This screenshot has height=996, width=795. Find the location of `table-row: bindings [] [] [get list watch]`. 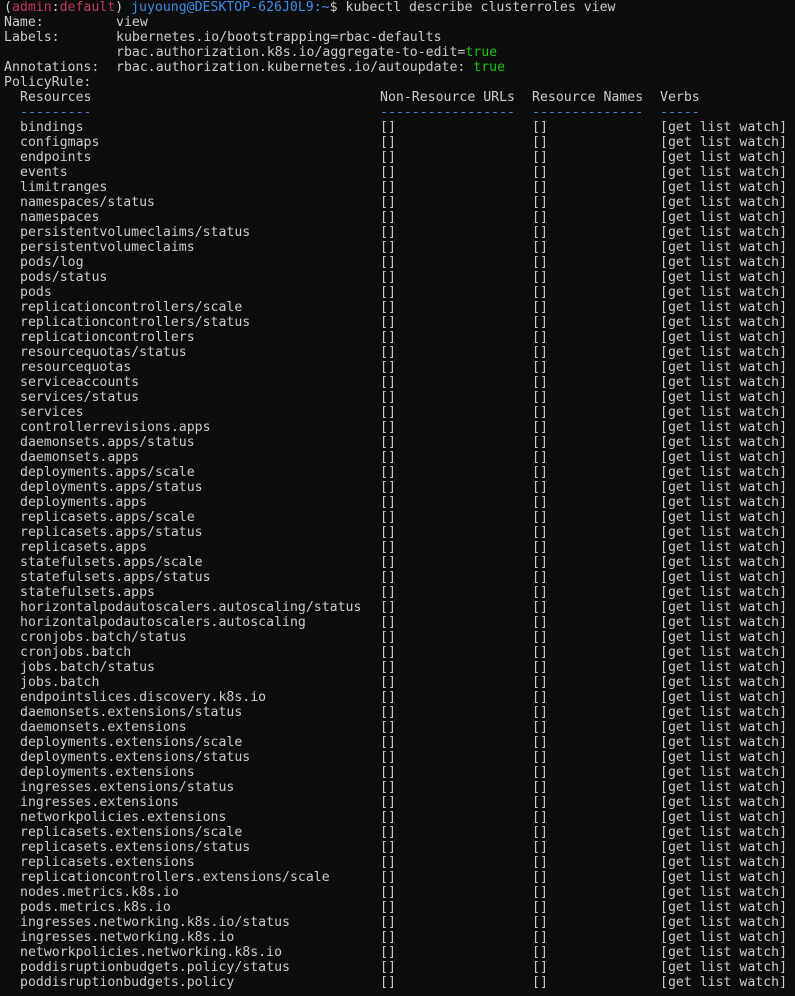

table-row: bindings [] [] [get list watch] is located at coordinates (399, 127).